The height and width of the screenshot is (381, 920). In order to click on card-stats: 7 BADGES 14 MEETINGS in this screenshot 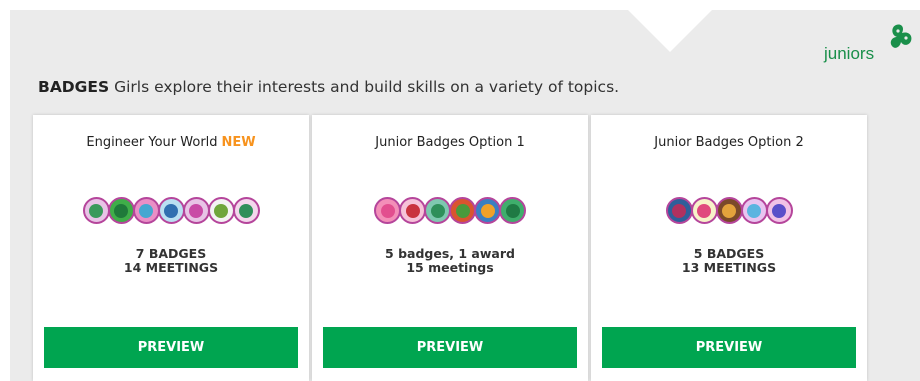, I will do `click(171, 261)`.